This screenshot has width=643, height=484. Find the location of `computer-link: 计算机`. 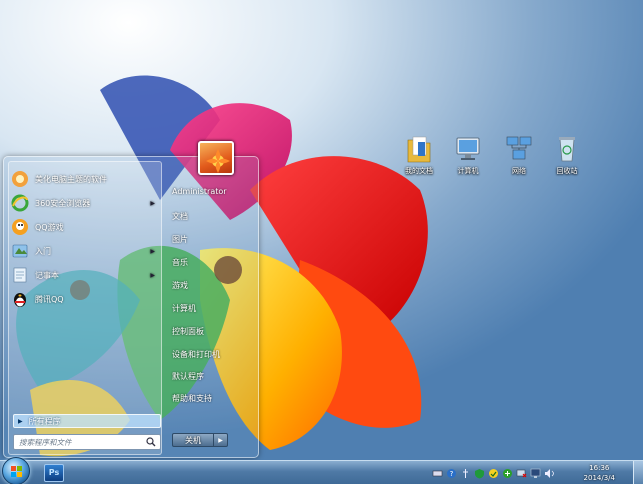

computer-link: 计算机 is located at coordinates (184, 308).